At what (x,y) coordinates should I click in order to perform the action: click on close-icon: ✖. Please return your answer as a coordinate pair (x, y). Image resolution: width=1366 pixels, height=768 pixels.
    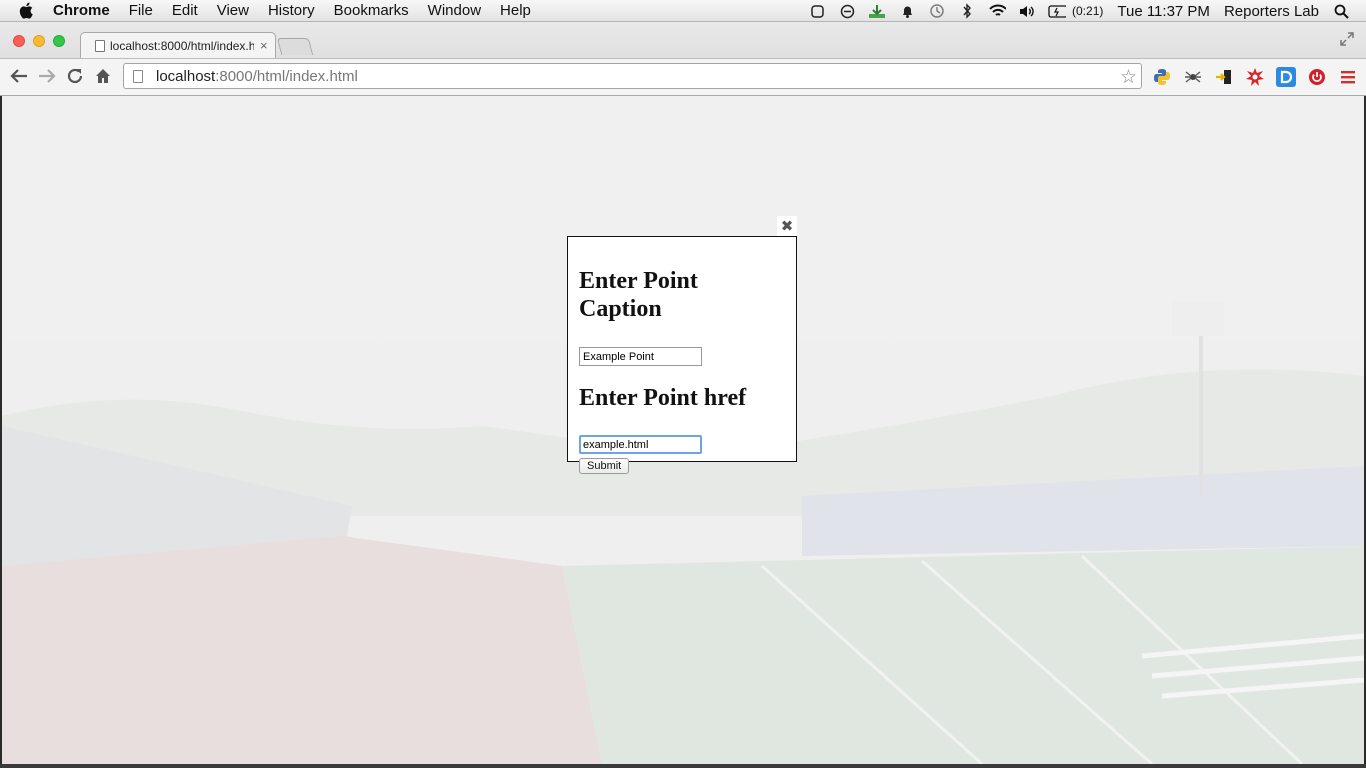
    Looking at the image, I should click on (787, 226).